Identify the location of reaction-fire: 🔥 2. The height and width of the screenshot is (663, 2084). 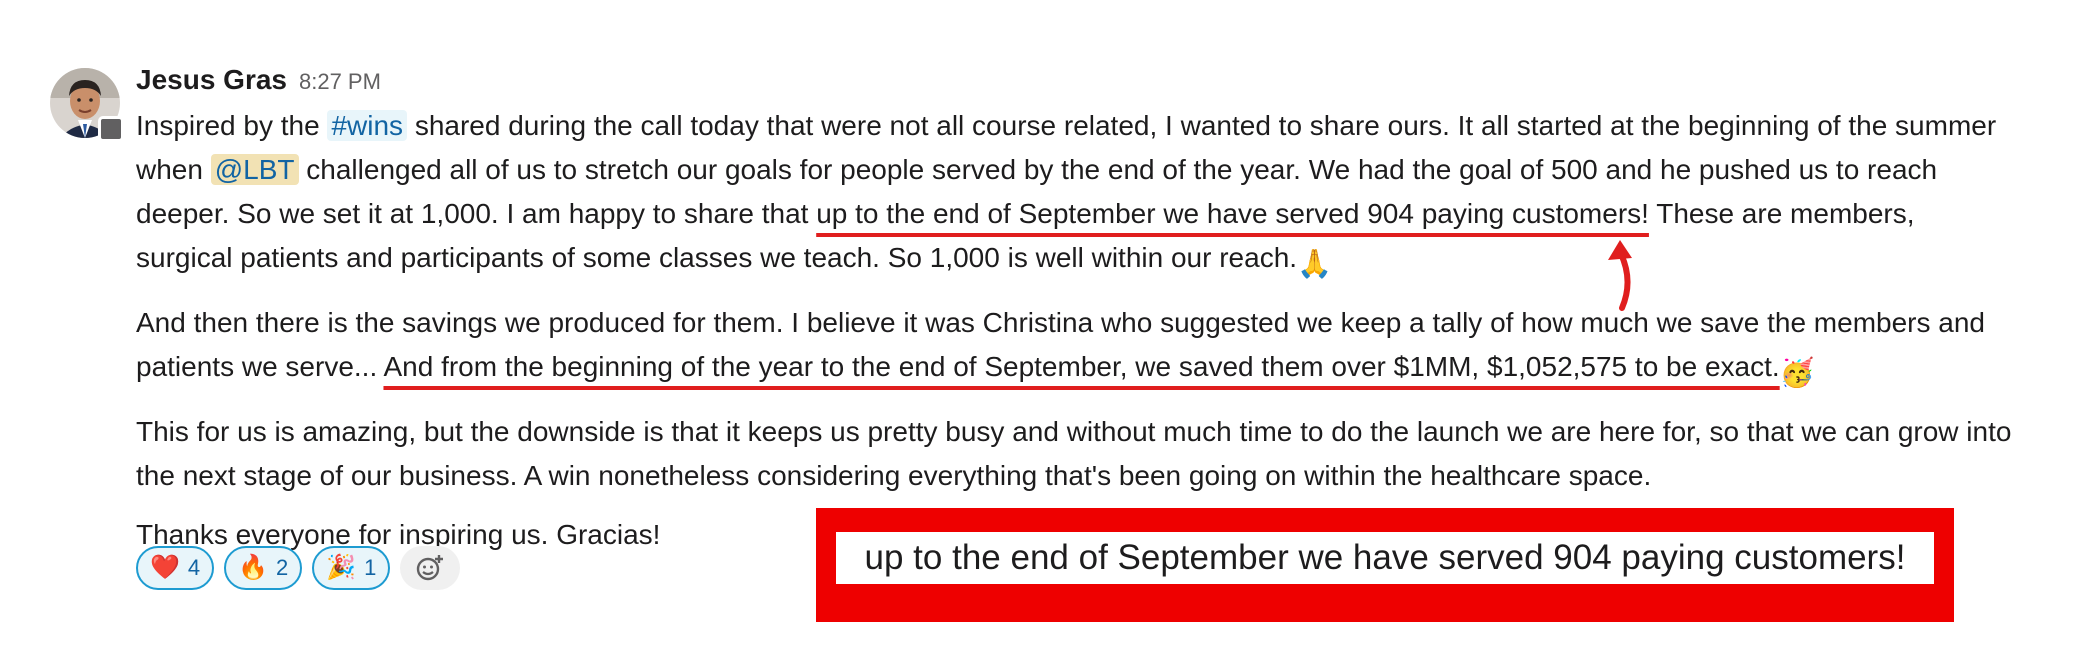
(263, 568).